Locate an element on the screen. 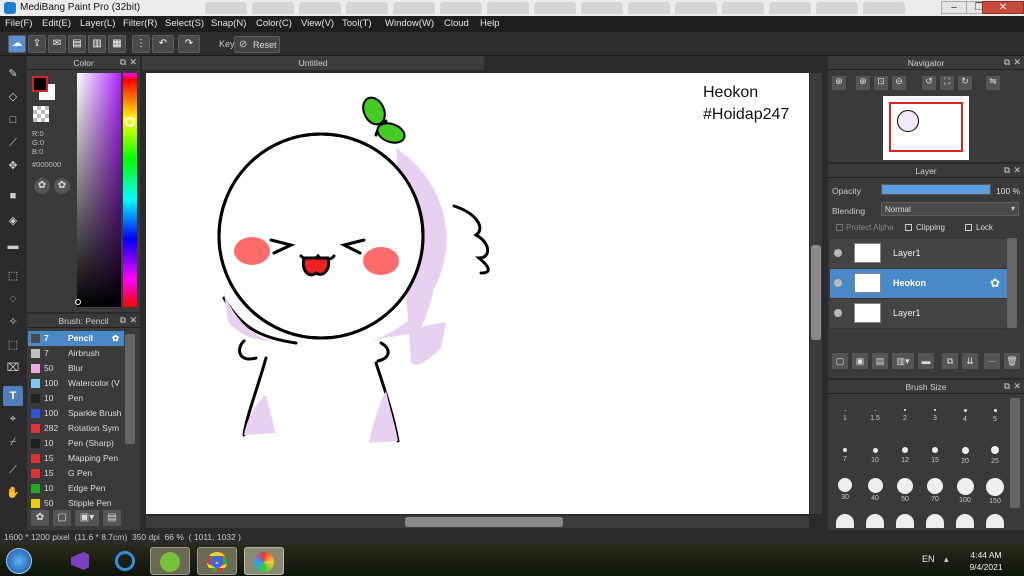 The width and height of the screenshot is (1024, 576). transparent-color-swatch is located at coordinates (41, 114).